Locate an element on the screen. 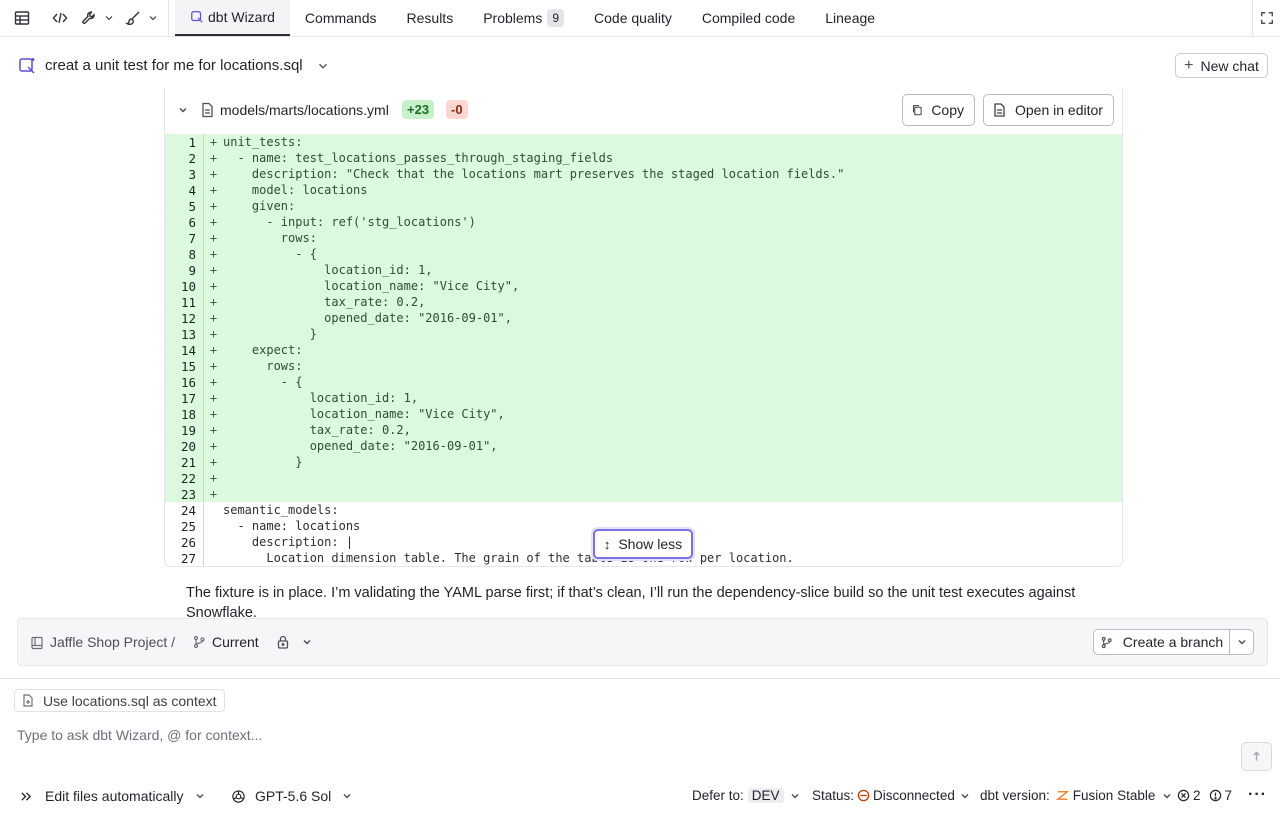 The image size is (1280, 815). connection-status-dropdown: Status: Disconnected is located at coordinates (891, 795).